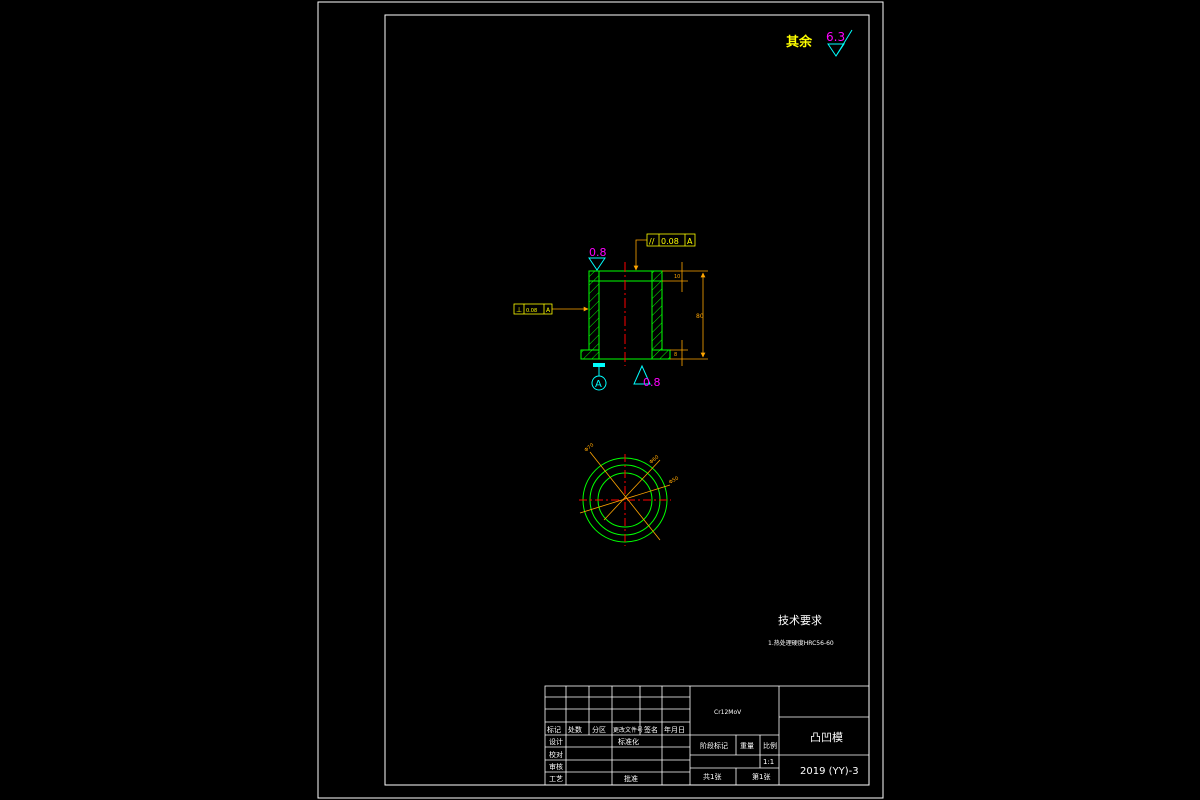  I want to click on role-review: 审核, so click(556, 766).